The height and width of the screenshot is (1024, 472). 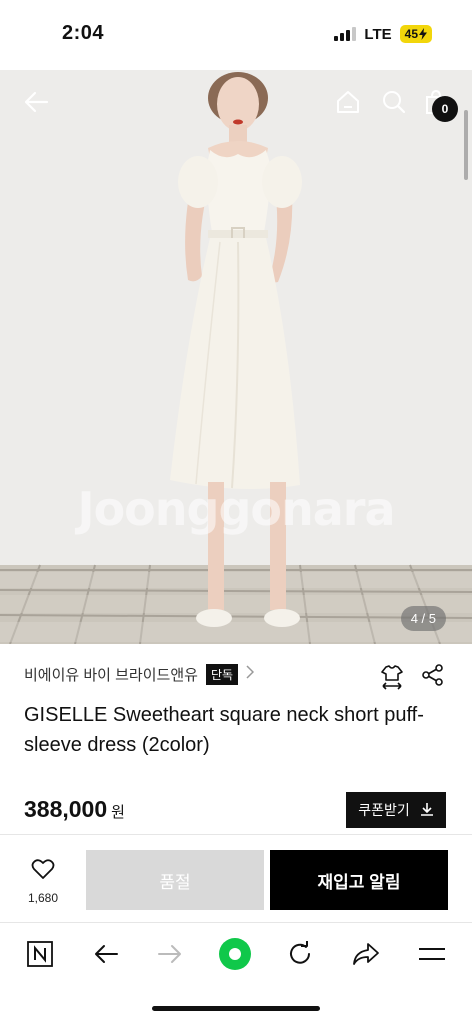 What do you see at coordinates (222, 674) in the screenshot?
I see `exclusive-badge: 단독` at bounding box center [222, 674].